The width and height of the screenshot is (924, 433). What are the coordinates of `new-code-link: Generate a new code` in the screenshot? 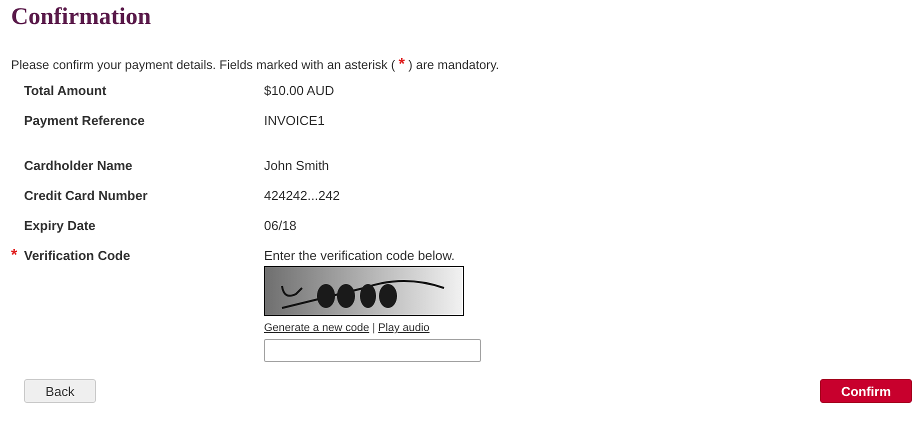 It's located at (317, 328).